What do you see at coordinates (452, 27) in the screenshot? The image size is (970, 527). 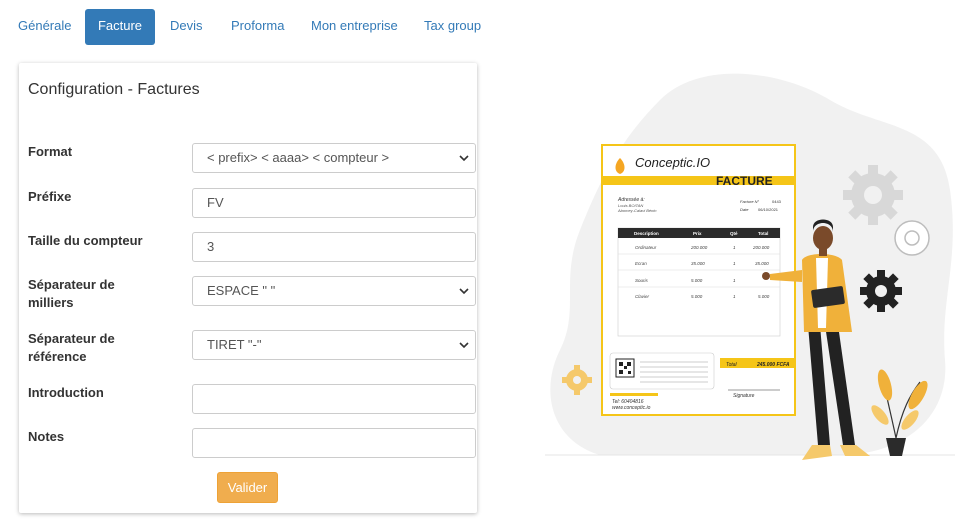 I see `tab-tax-group: Tax group` at bounding box center [452, 27].